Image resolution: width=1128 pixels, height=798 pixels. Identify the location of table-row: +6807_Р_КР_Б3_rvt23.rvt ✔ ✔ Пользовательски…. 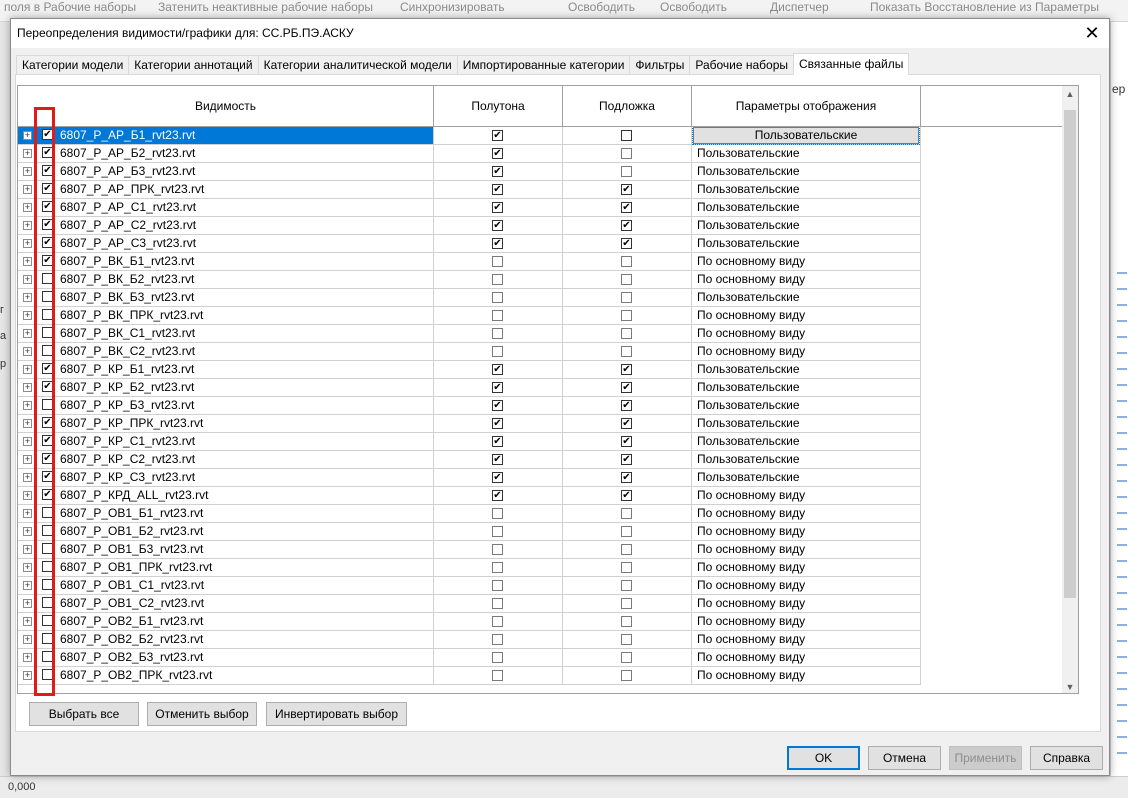
(541, 406).